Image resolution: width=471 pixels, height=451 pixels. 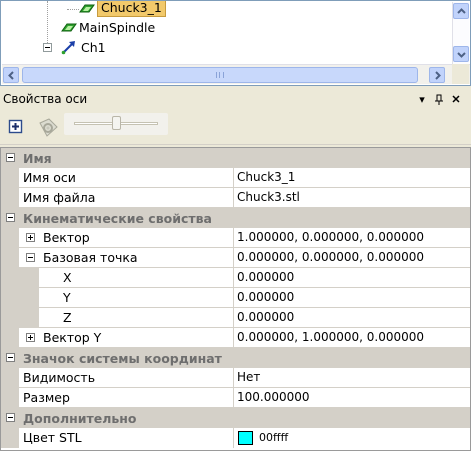 I want to click on scroll-up-button, so click(x=461, y=11).